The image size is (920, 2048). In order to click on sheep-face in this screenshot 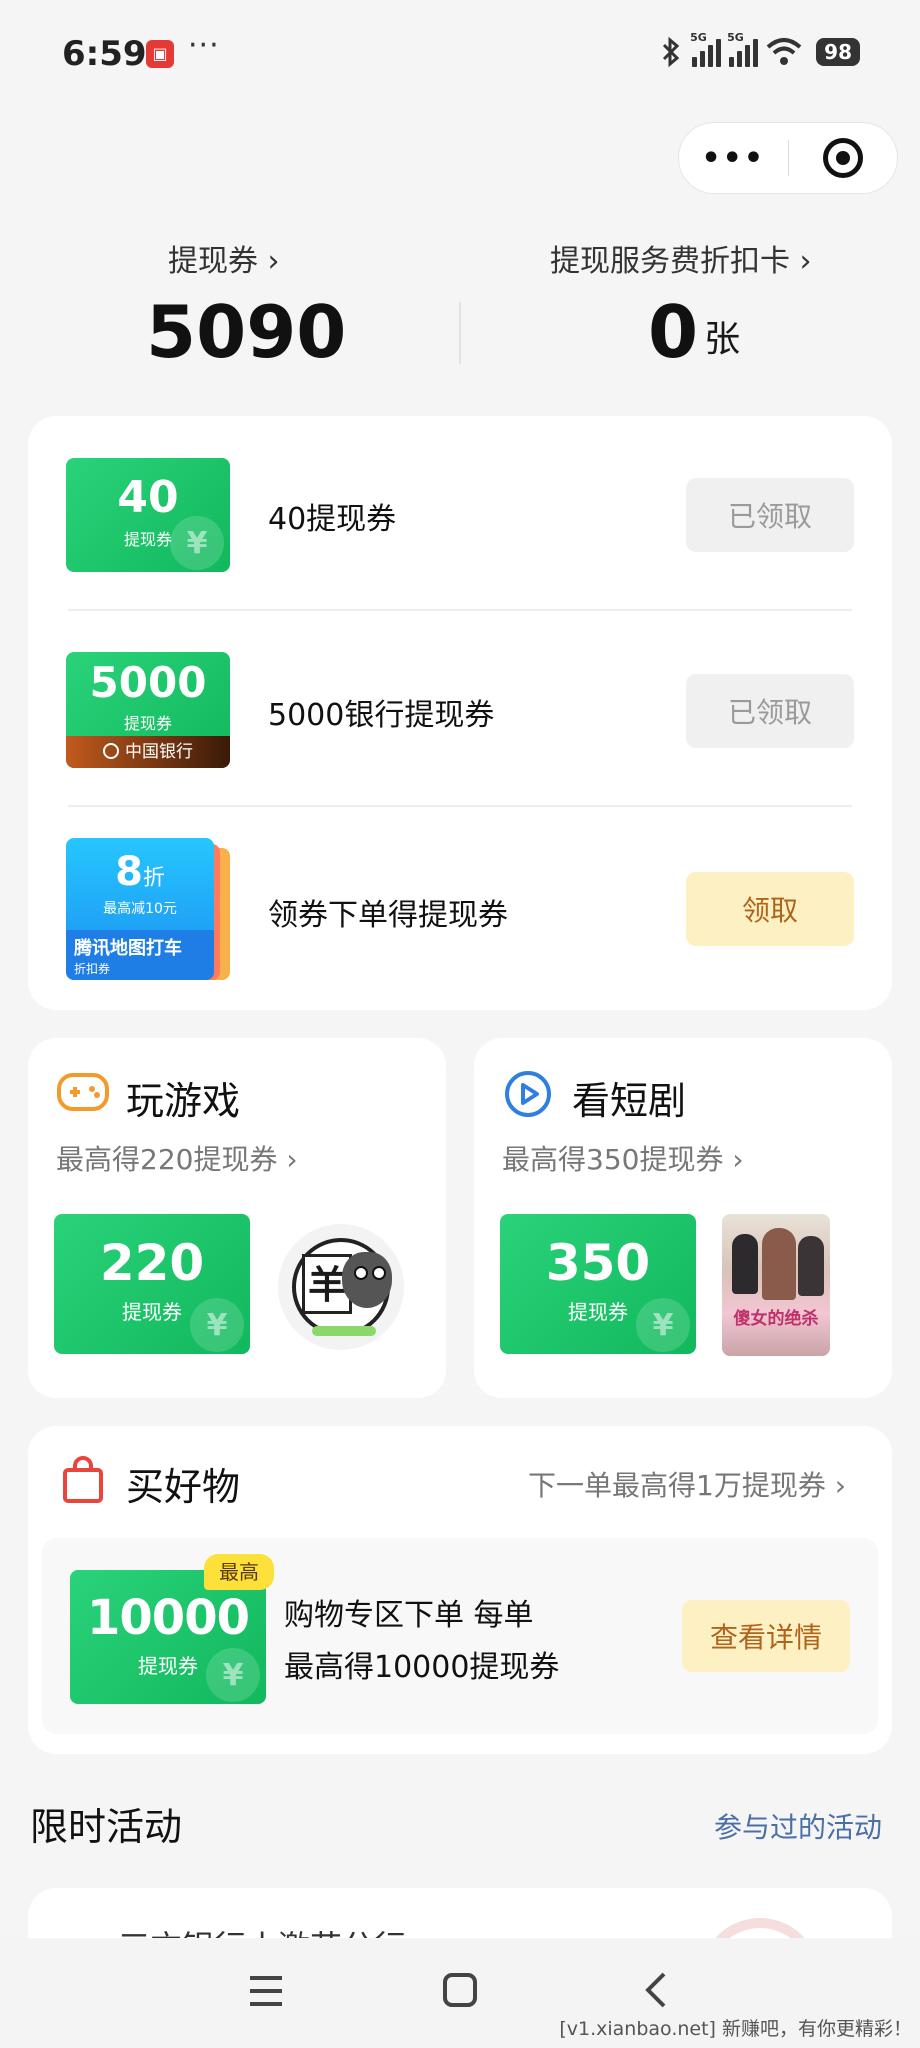, I will do `click(367, 1280)`.